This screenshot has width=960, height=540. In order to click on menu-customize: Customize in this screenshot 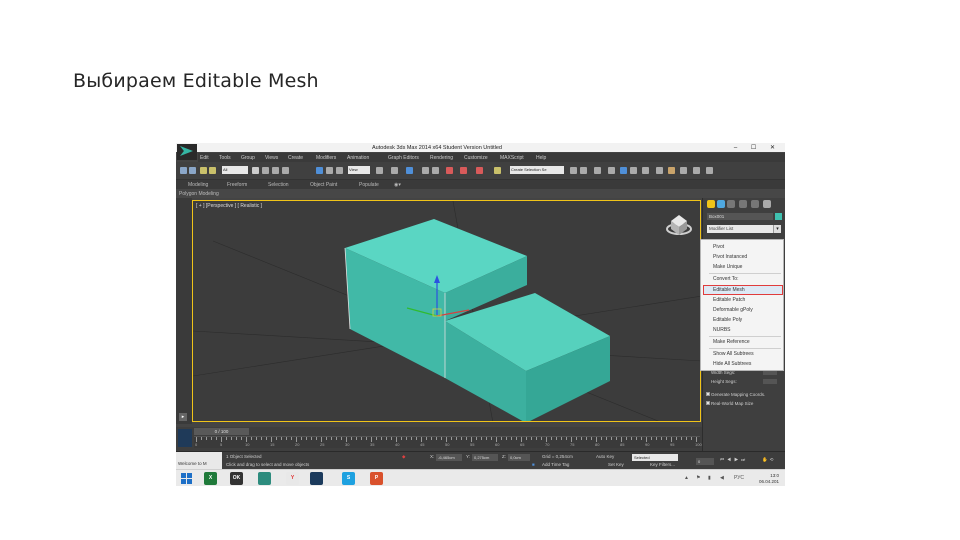, I will do `click(476, 158)`.